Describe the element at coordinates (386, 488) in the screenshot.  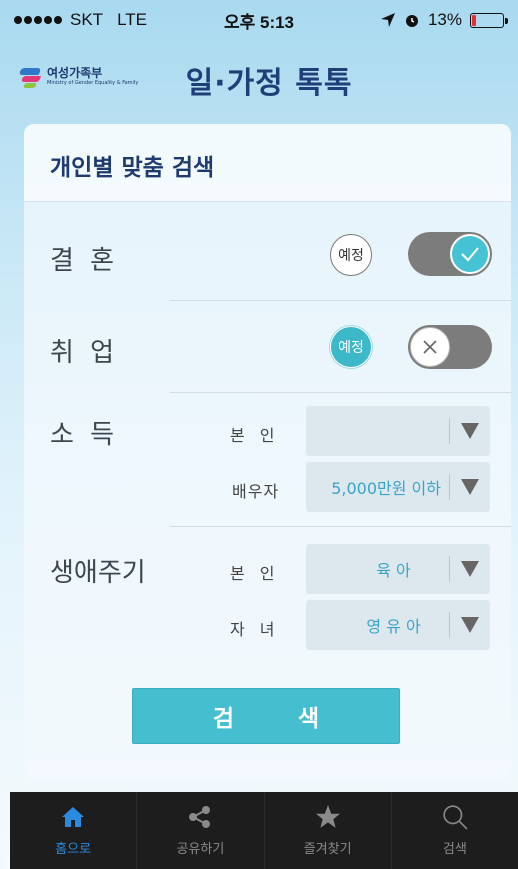
I see `income-spouse-value: 5,000만원 이하` at that location.